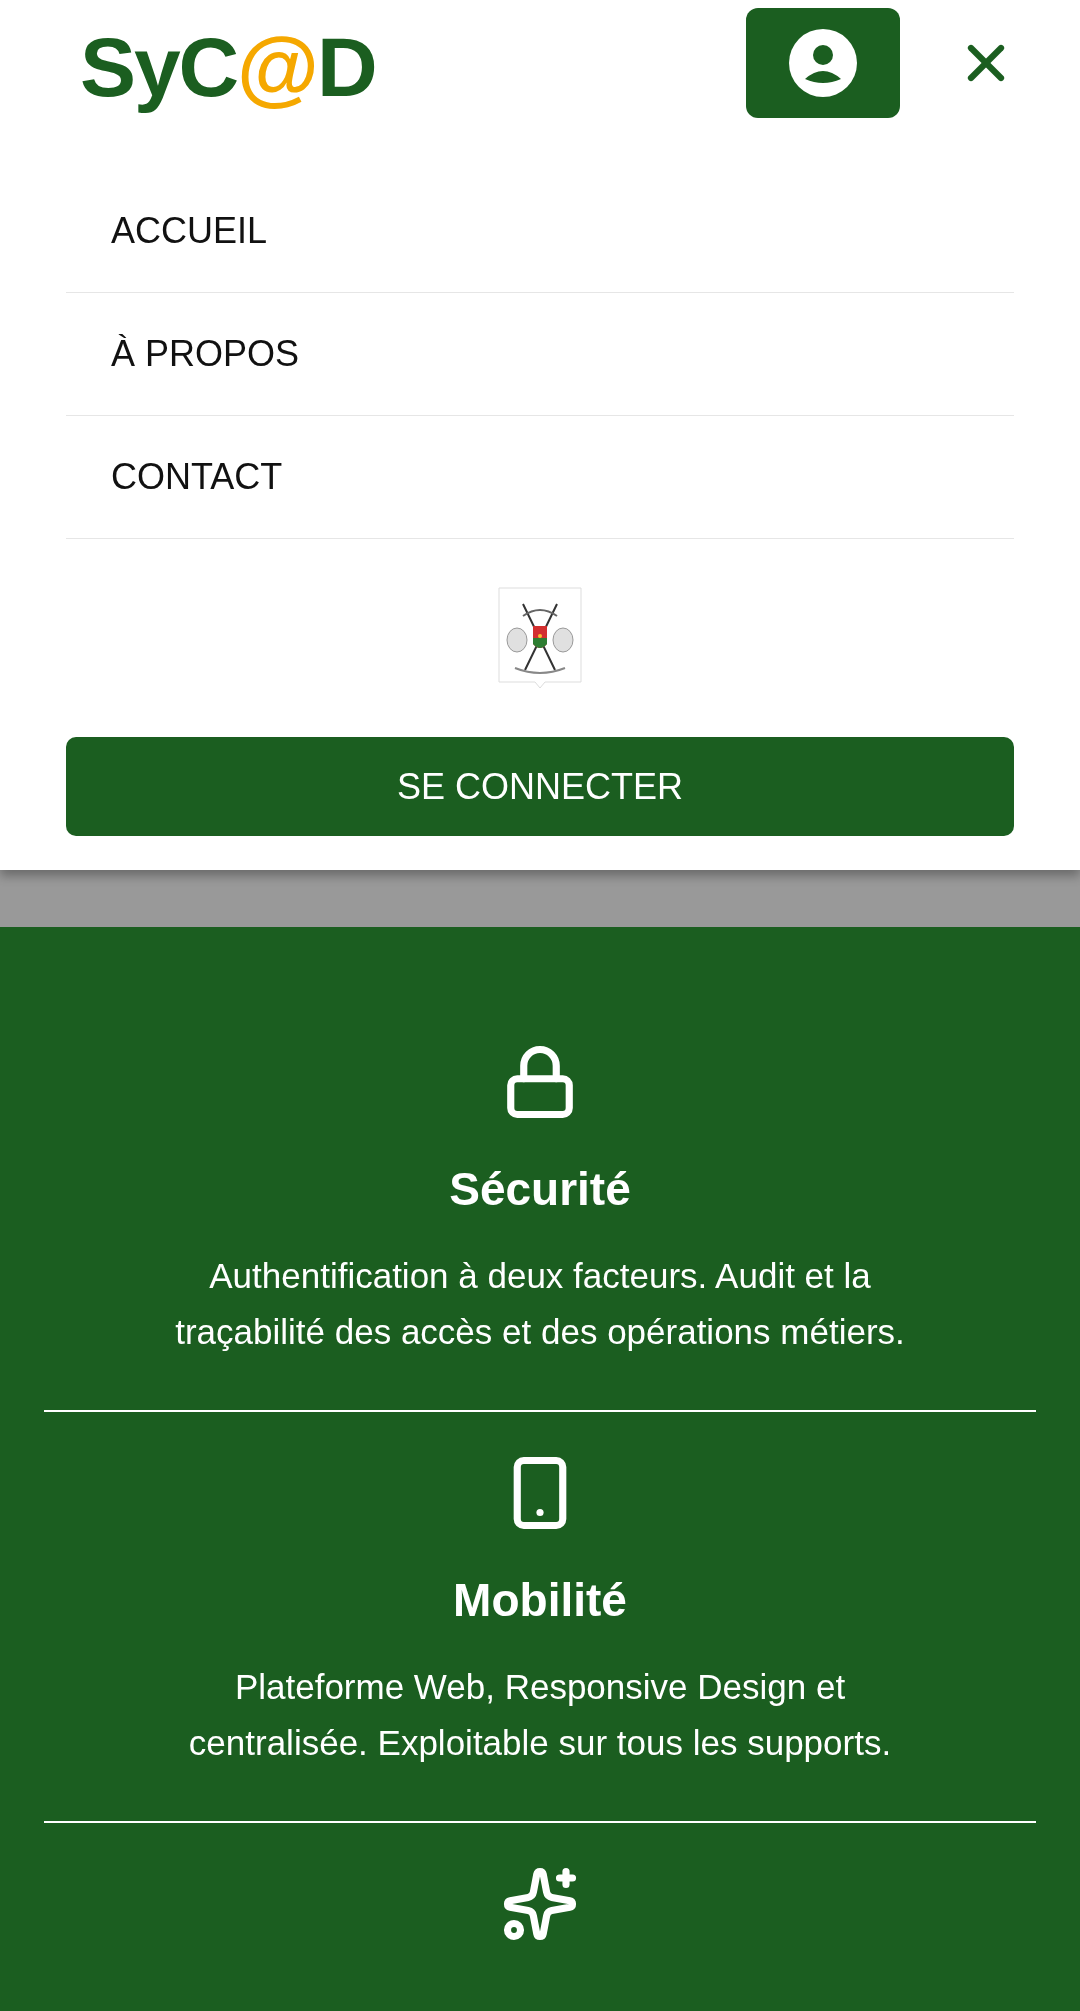 This screenshot has height=2011, width=1080. I want to click on sparkles-icon, so click(540, 1904).